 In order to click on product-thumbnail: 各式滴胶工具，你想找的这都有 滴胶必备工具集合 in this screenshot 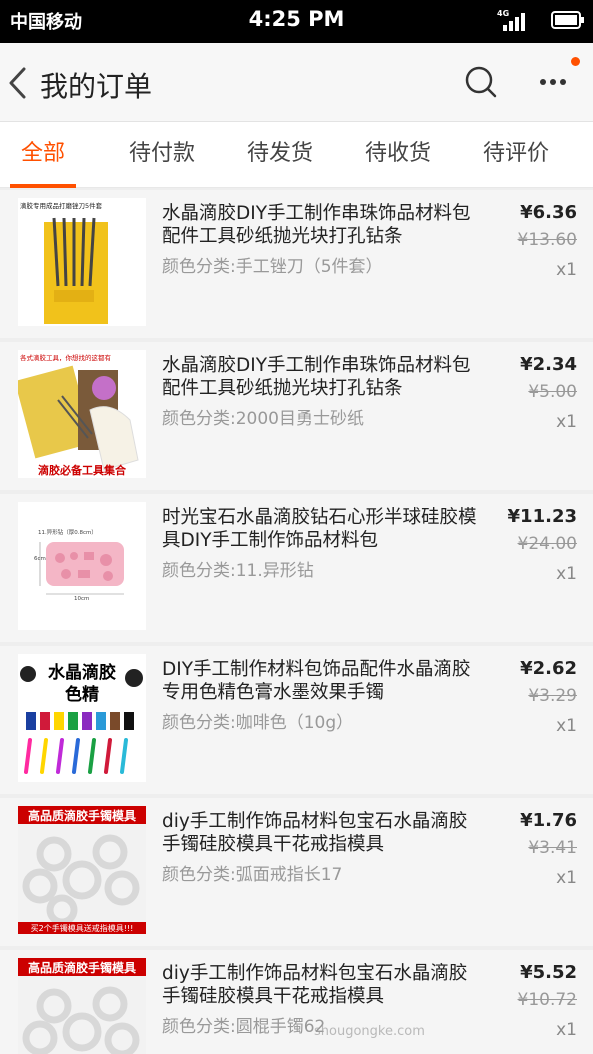, I will do `click(82, 414)`.